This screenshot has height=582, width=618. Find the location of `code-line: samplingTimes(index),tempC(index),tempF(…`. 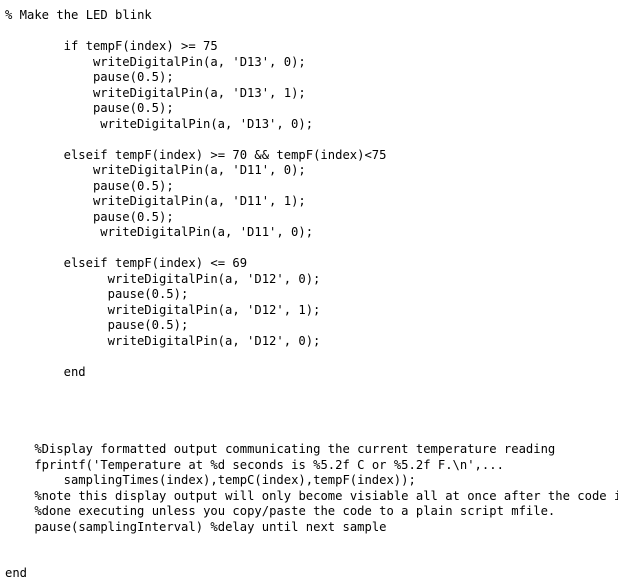

code-line: samplingTimes(index),tempC(index),tempF(… is located at coordinates (239, 480).